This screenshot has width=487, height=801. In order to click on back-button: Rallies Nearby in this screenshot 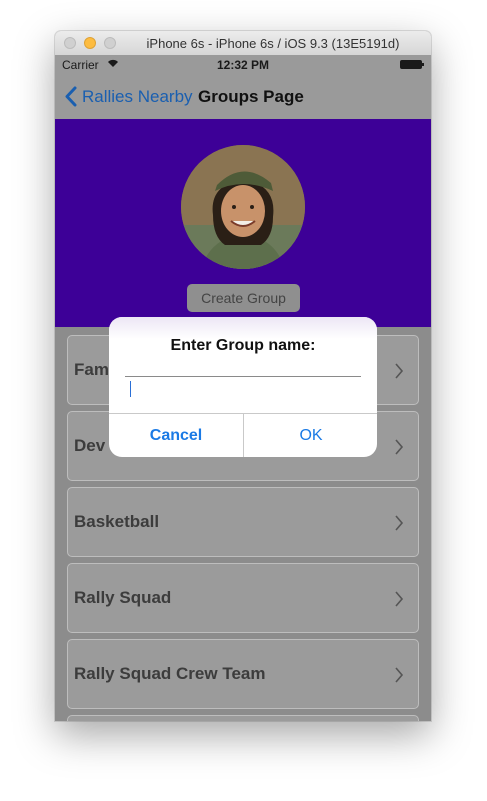, I will do `click(137, 97)`.